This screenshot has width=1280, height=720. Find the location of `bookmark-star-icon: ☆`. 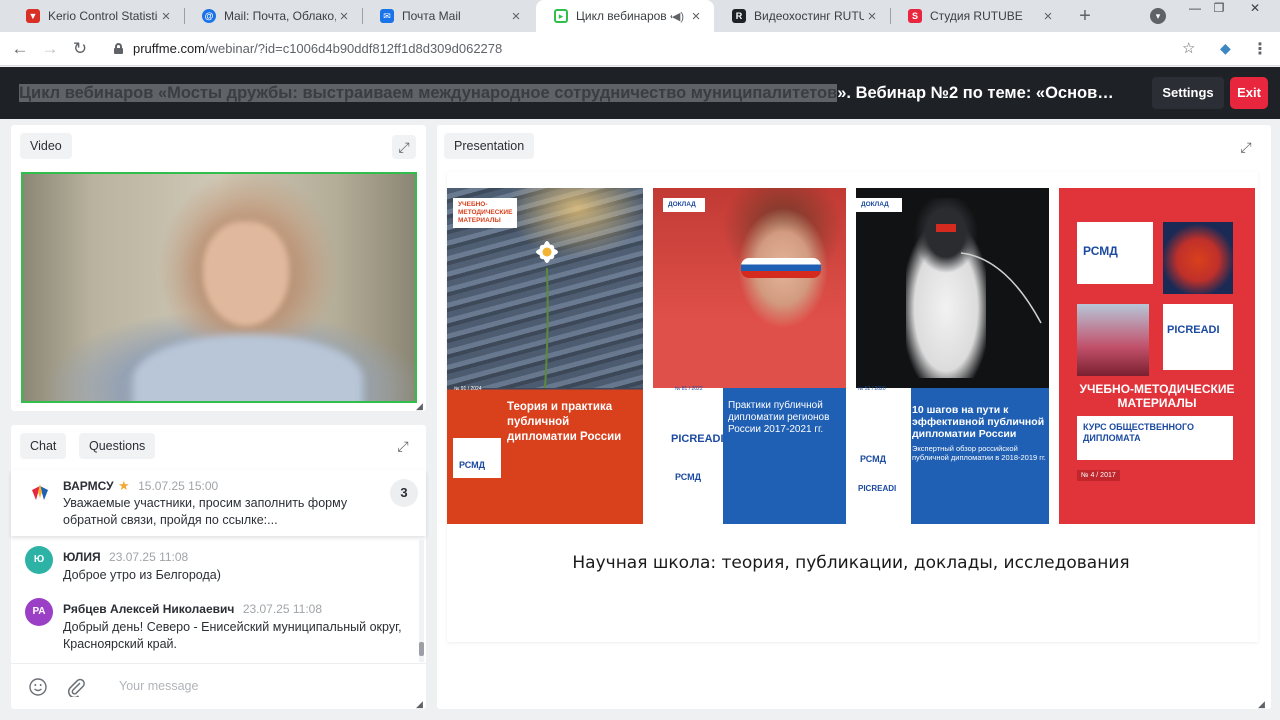

bookmark-star-icon: ☆ is located at coordinates (1188, 48).